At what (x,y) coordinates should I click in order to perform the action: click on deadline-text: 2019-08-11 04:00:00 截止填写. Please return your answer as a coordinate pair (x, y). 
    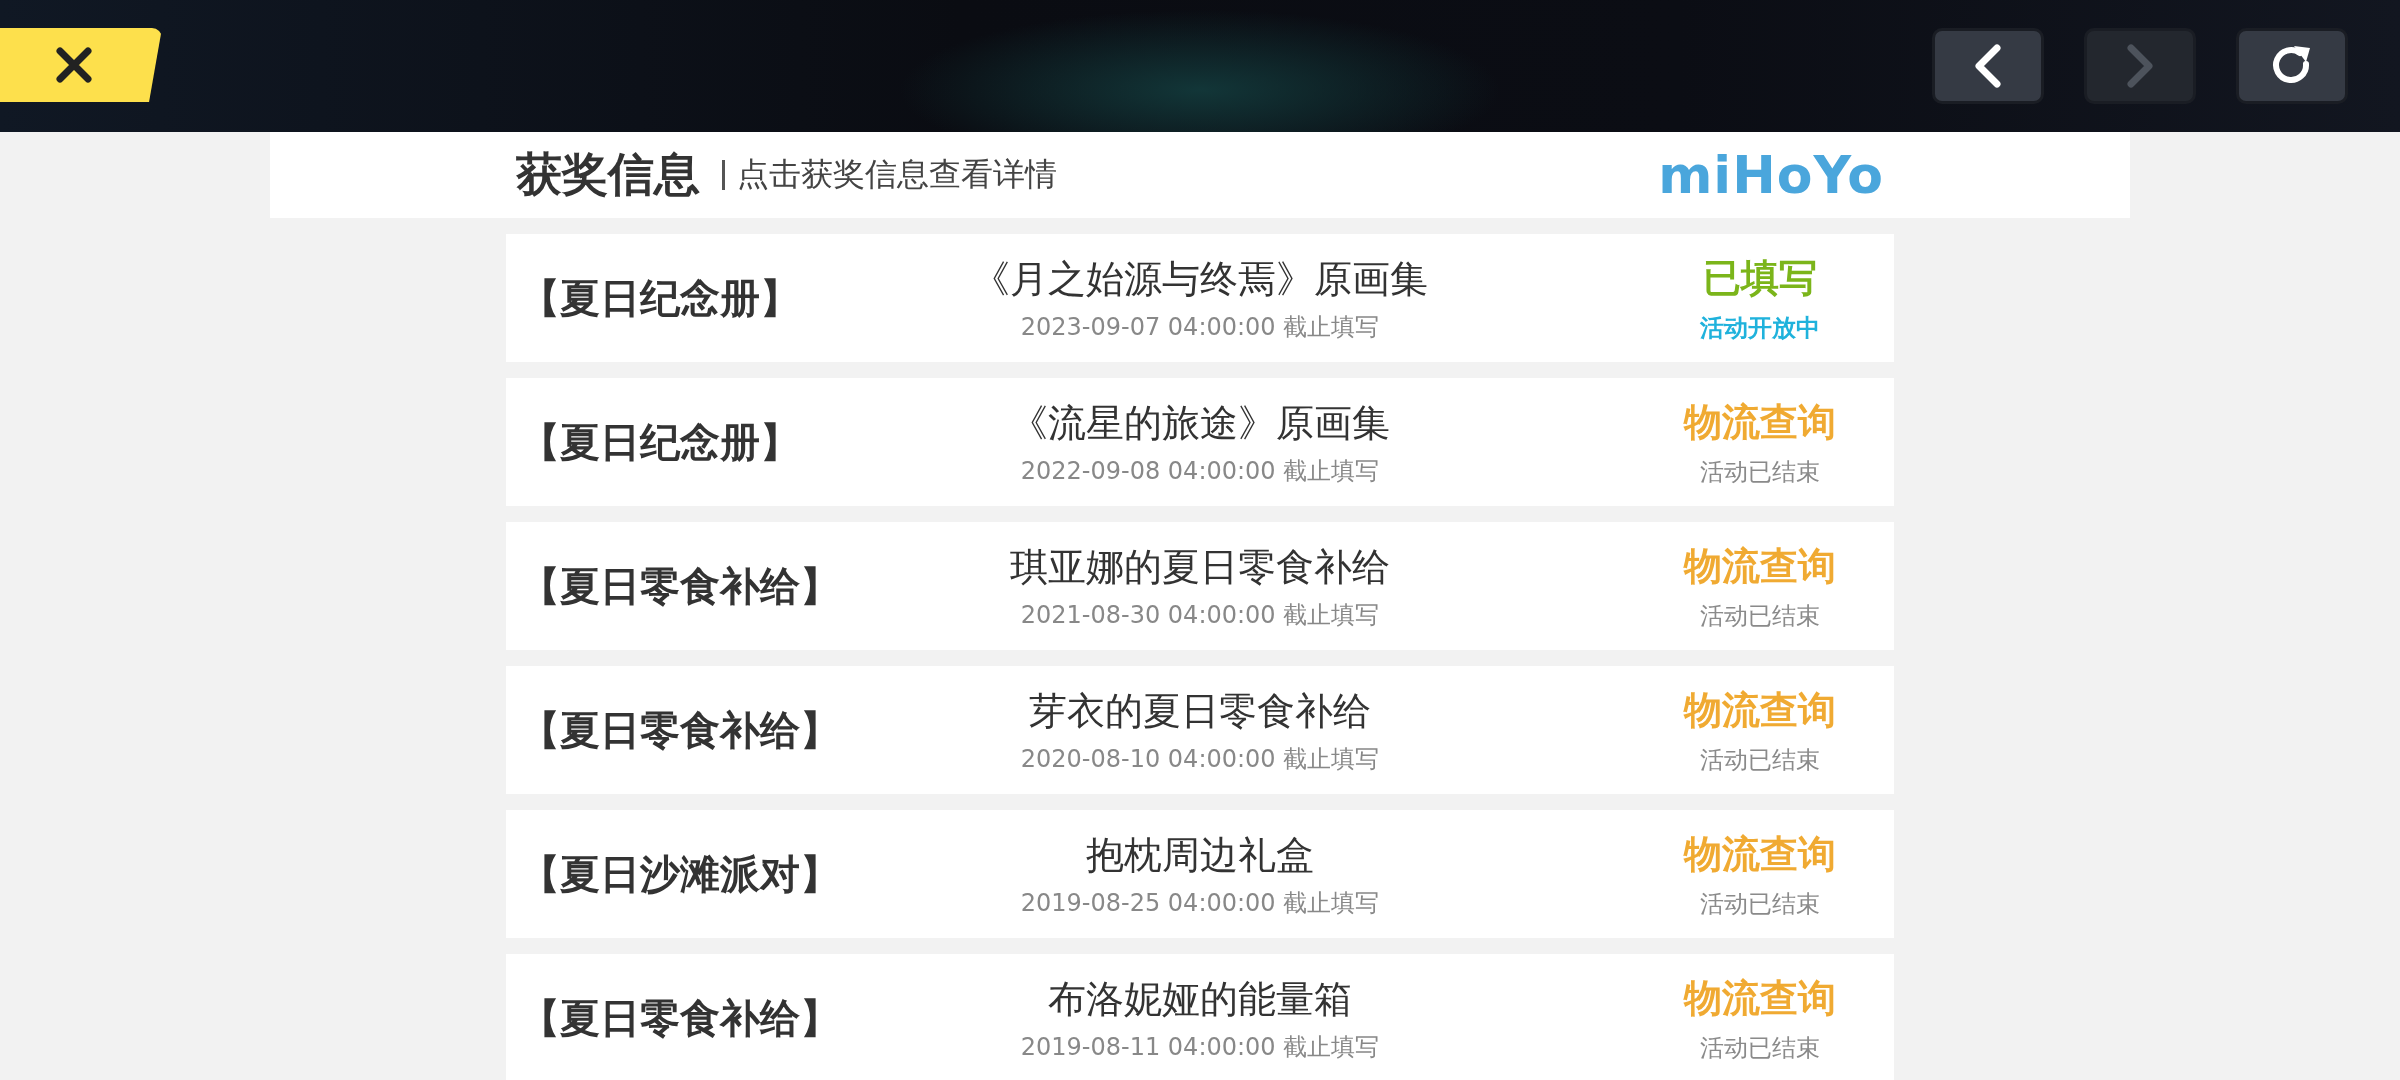
    Looking at the image, I should click on (1200, 1047).